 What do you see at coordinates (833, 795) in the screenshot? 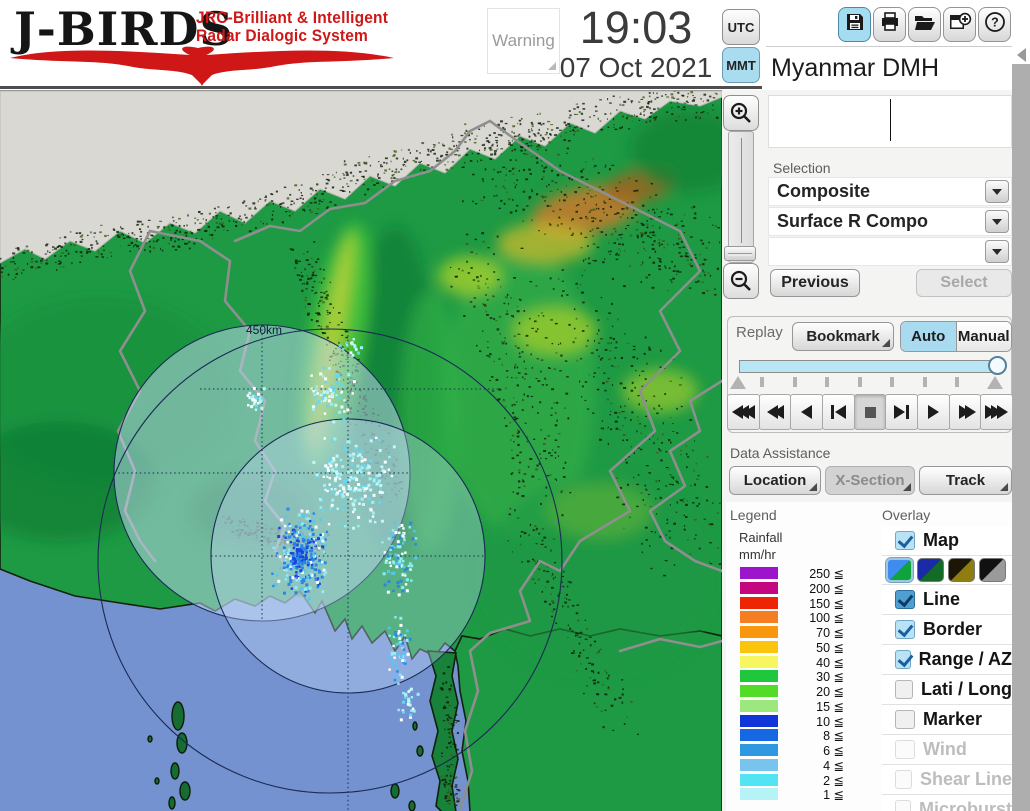
I see `legend-threshold: 1 ≦` at bounding box center [833, 795].